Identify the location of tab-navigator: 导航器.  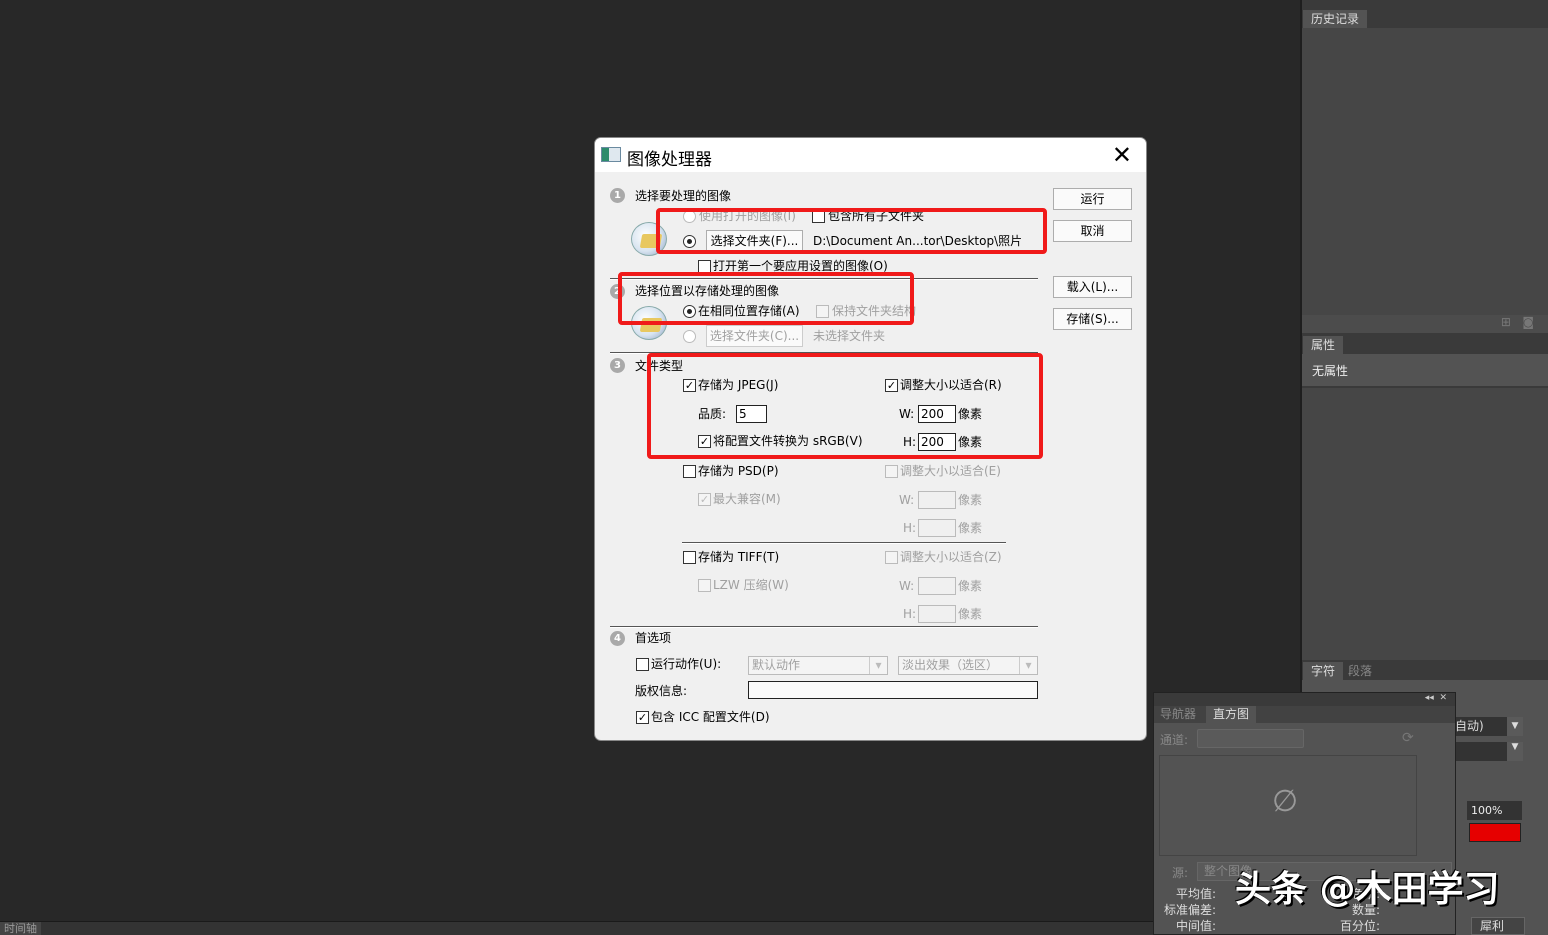
(1178, 714).